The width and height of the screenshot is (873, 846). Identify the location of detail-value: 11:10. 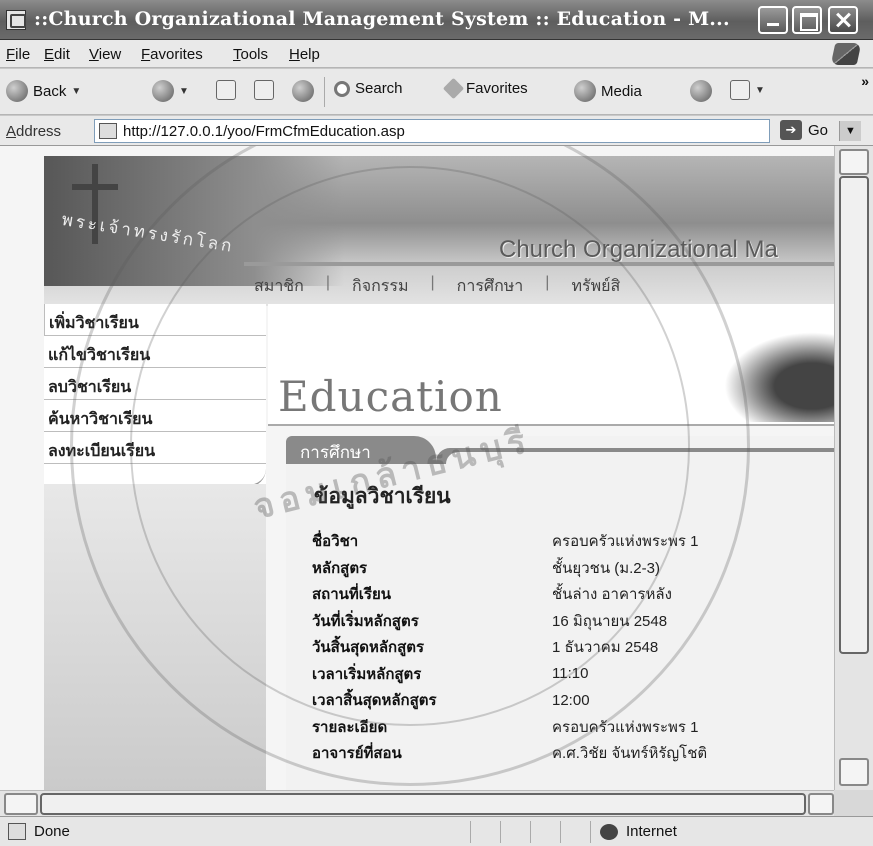
(570, 674).